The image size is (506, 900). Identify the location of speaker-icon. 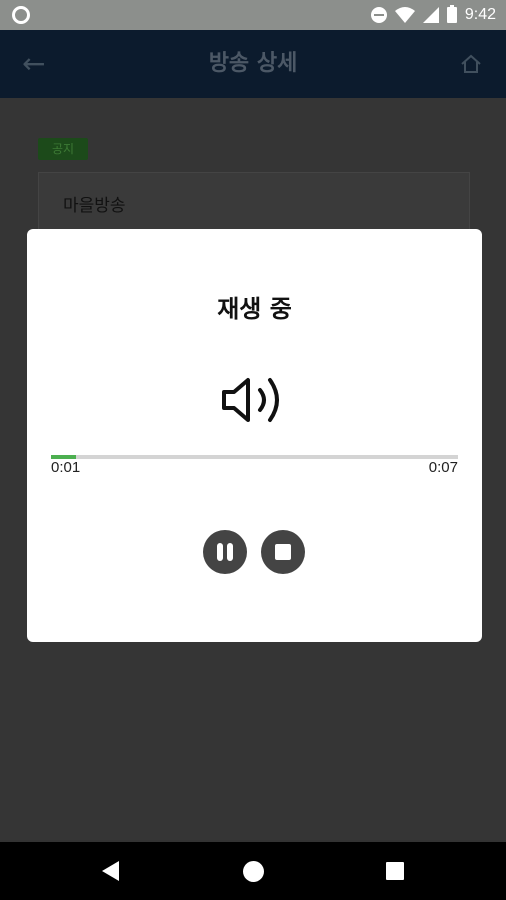
(250, 400).